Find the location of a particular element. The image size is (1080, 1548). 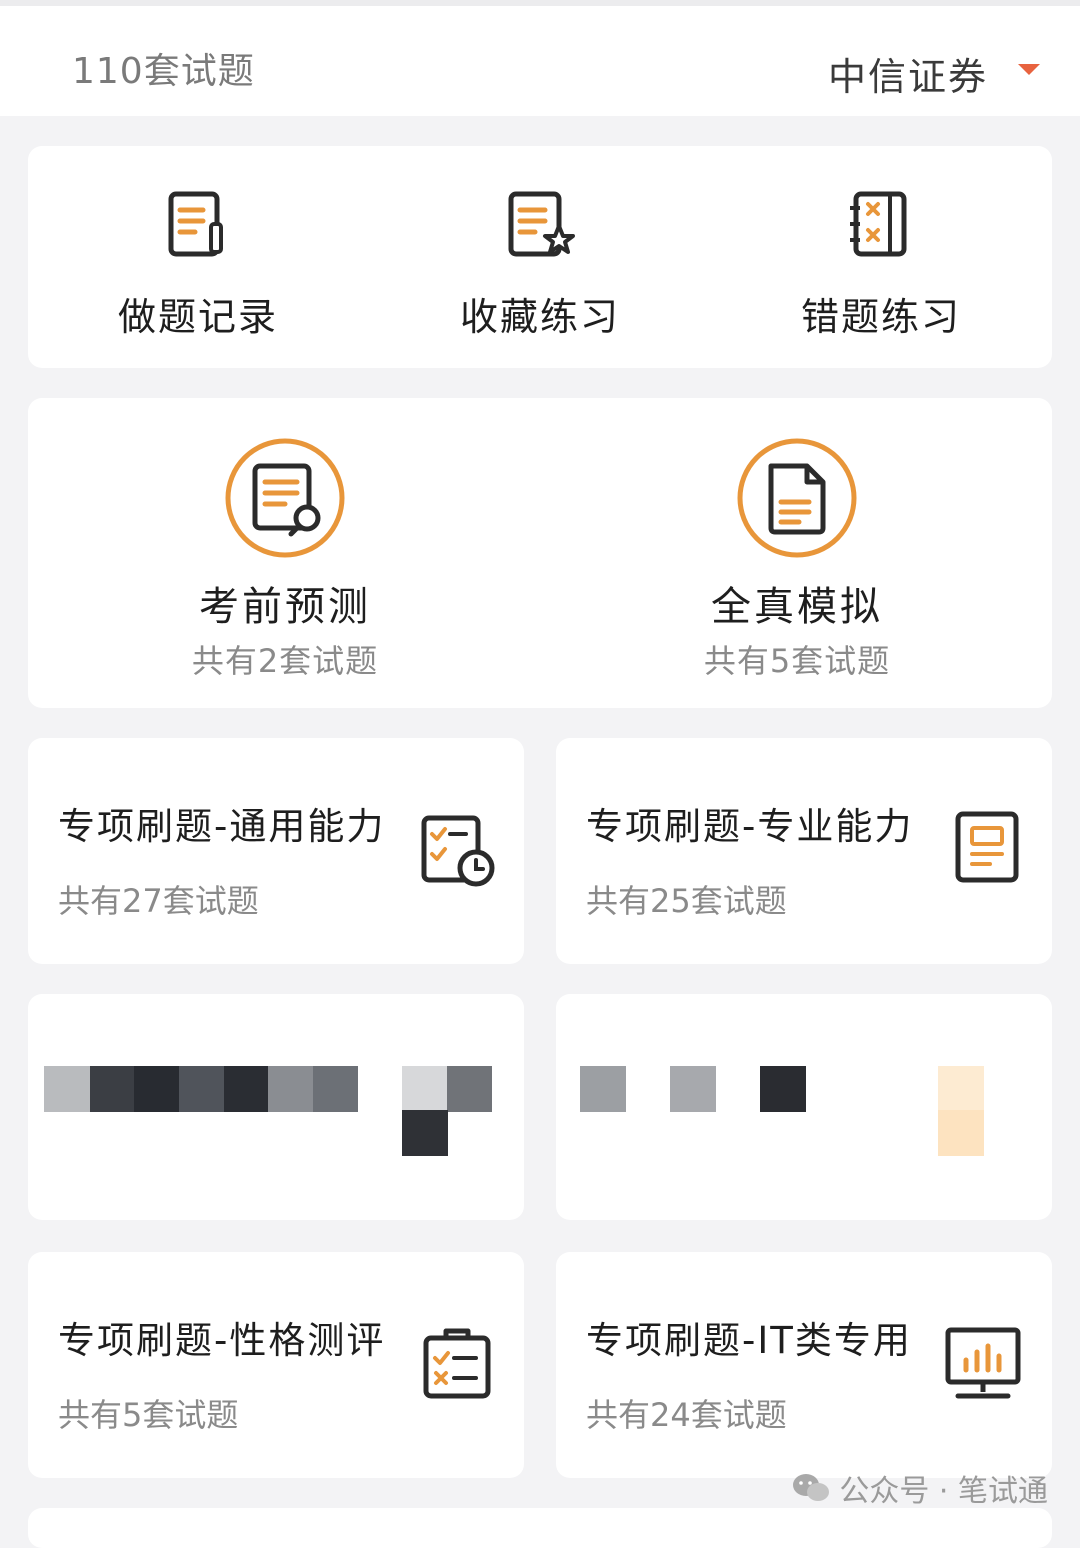

book-icon is located at coordinates (987, 847).